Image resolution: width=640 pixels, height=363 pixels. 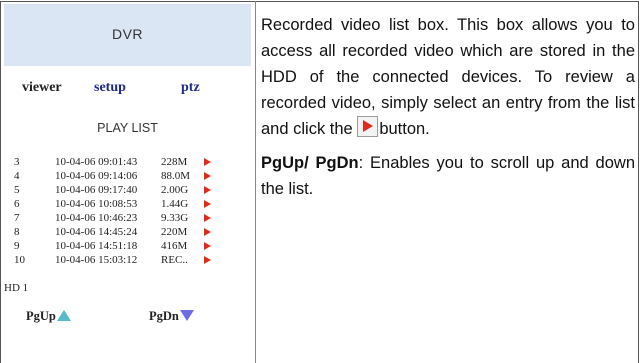 I want to click on nav-setup-link: setup, so click(x=110, y=88).